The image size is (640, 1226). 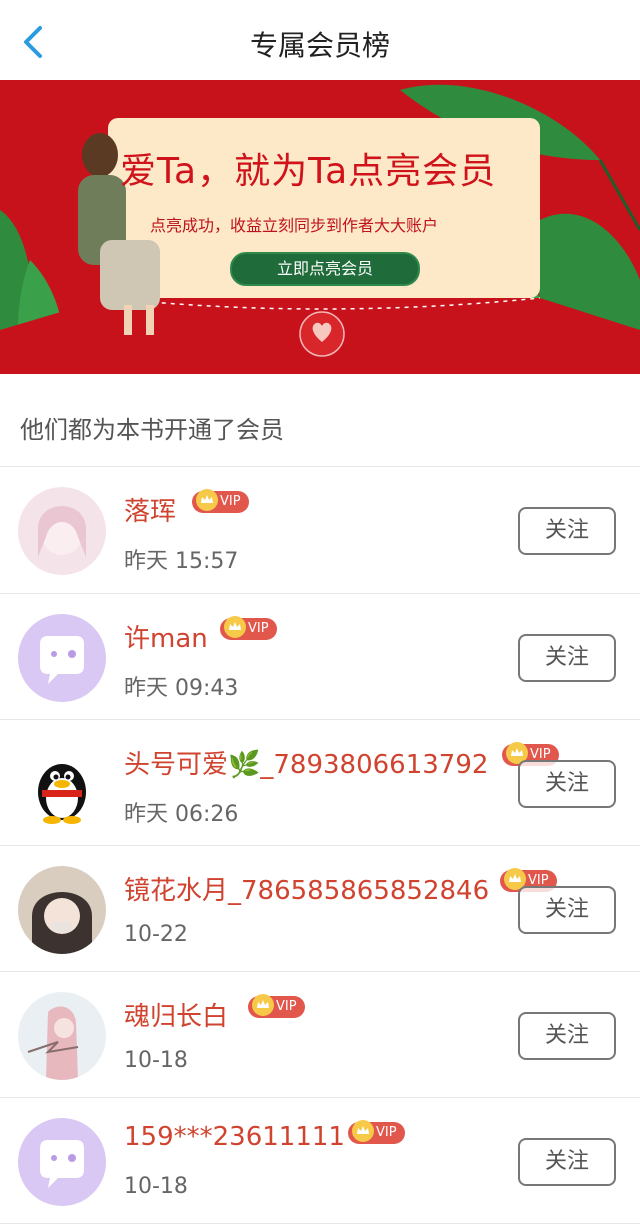 I want to click on member-time: 昨天 09:43, so click(x=181, y=688).